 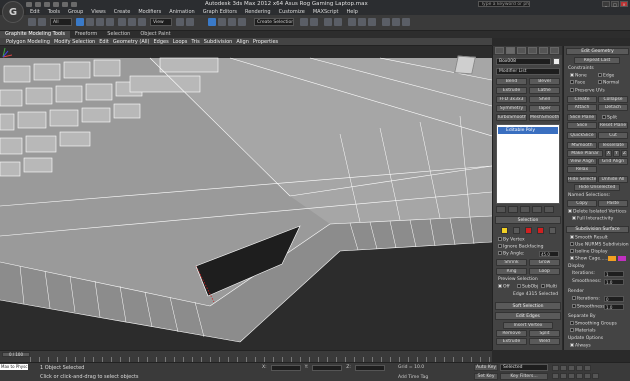 I want to click on selection-rollout-header: Selection, so click(x=528, y=220).